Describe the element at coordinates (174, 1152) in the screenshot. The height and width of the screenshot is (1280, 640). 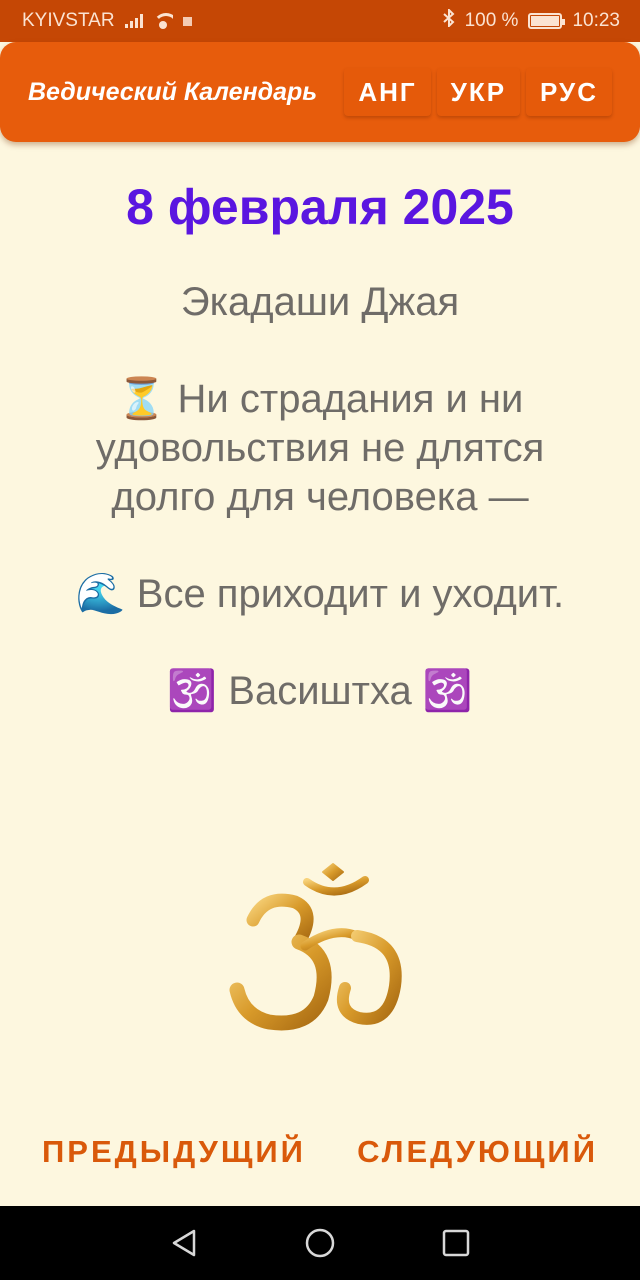
I see `previous-button: ПРЕДЫДУЩИЙ` at that location.